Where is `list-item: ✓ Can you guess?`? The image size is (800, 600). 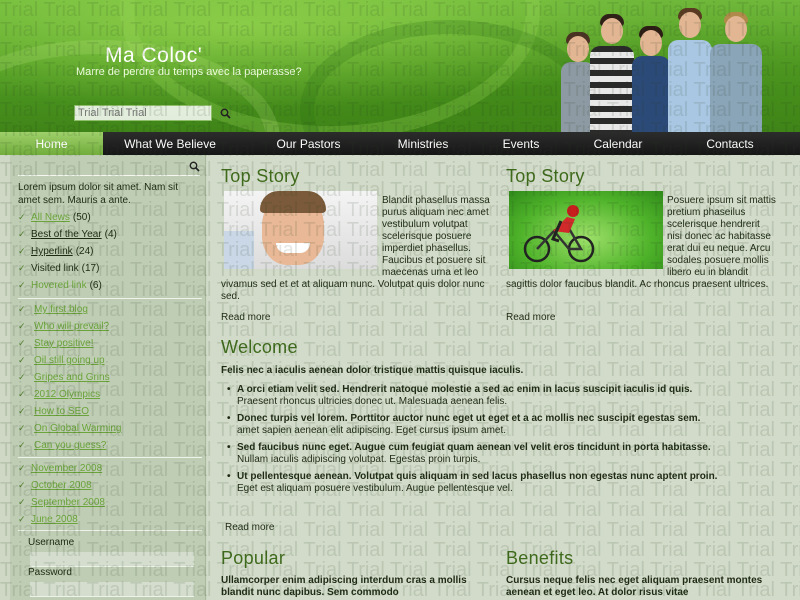 list-item: ✓ Can you guess? is located at coordinates (110, 445).